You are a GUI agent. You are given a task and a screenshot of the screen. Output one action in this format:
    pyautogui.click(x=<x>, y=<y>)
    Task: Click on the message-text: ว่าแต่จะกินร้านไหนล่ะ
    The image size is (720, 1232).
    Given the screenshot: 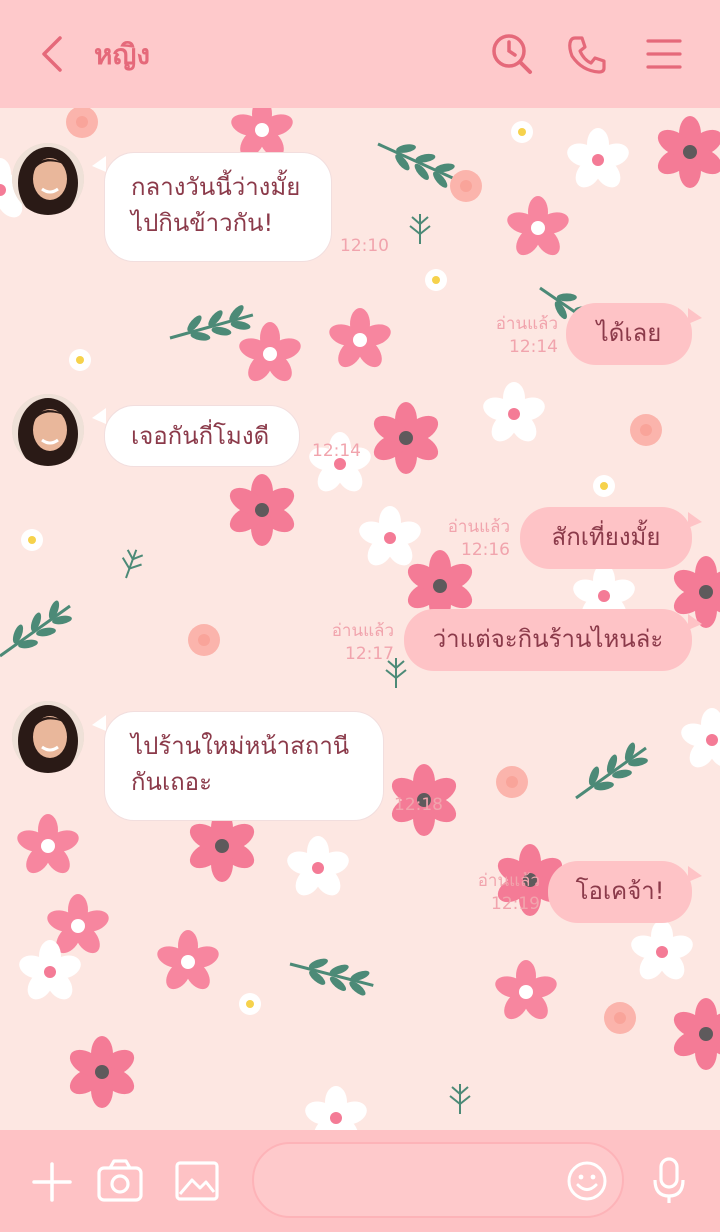 What is the action you would take?
    pyautogui.click(x=548, y=639)
    